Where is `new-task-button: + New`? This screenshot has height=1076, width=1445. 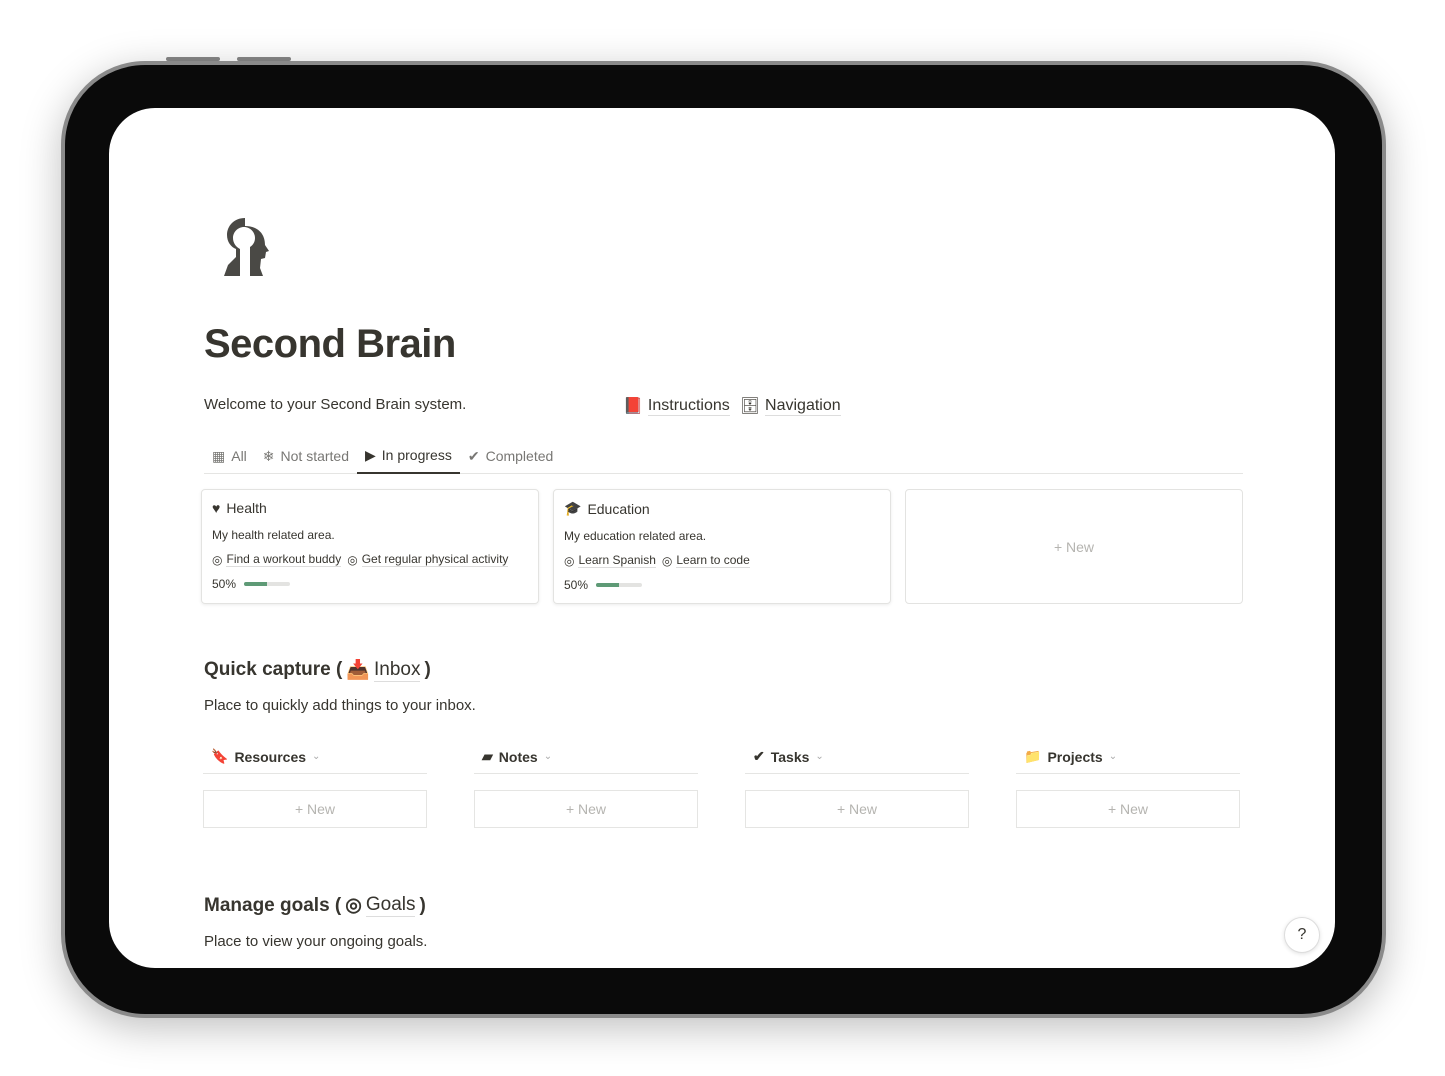 new-task-button: + New is located at coordinates (857, 809).